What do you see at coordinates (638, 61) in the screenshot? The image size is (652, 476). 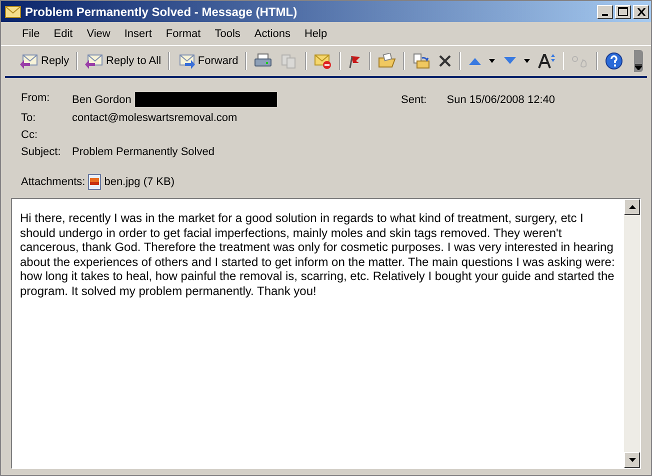 I see `toolbar-options-button` at bounding box center [638, 61].